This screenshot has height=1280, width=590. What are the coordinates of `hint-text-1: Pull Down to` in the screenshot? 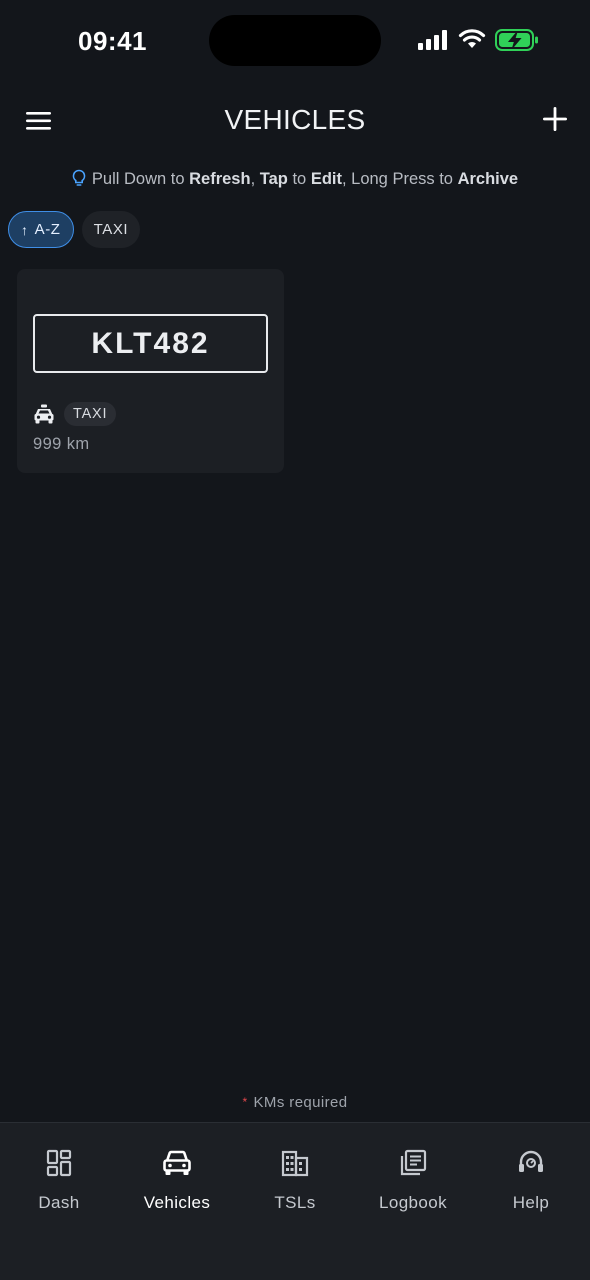 It's located at (140, 179).